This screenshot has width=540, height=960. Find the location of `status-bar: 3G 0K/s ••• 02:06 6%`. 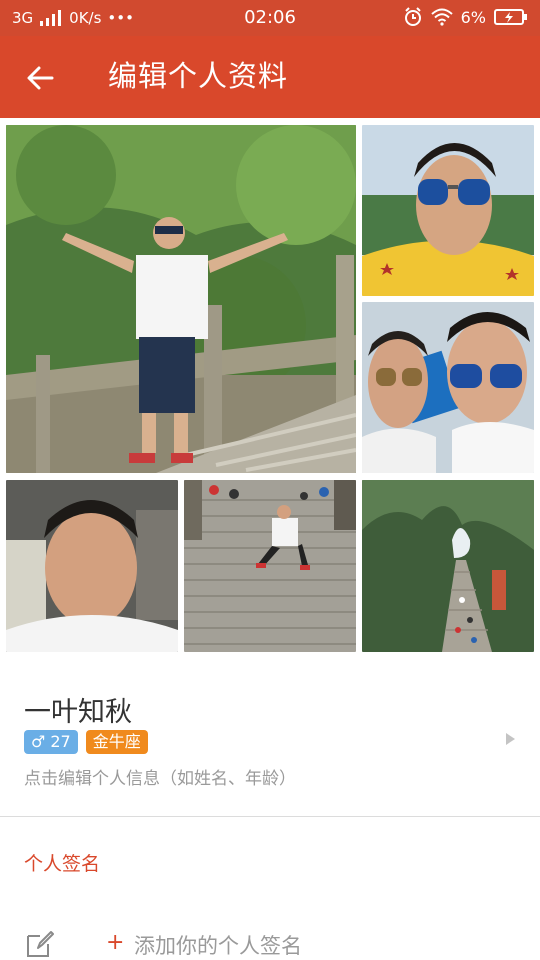

status-bar: 3G 0K/s ••• 02:06 6% is located at coordinates (270, 18).